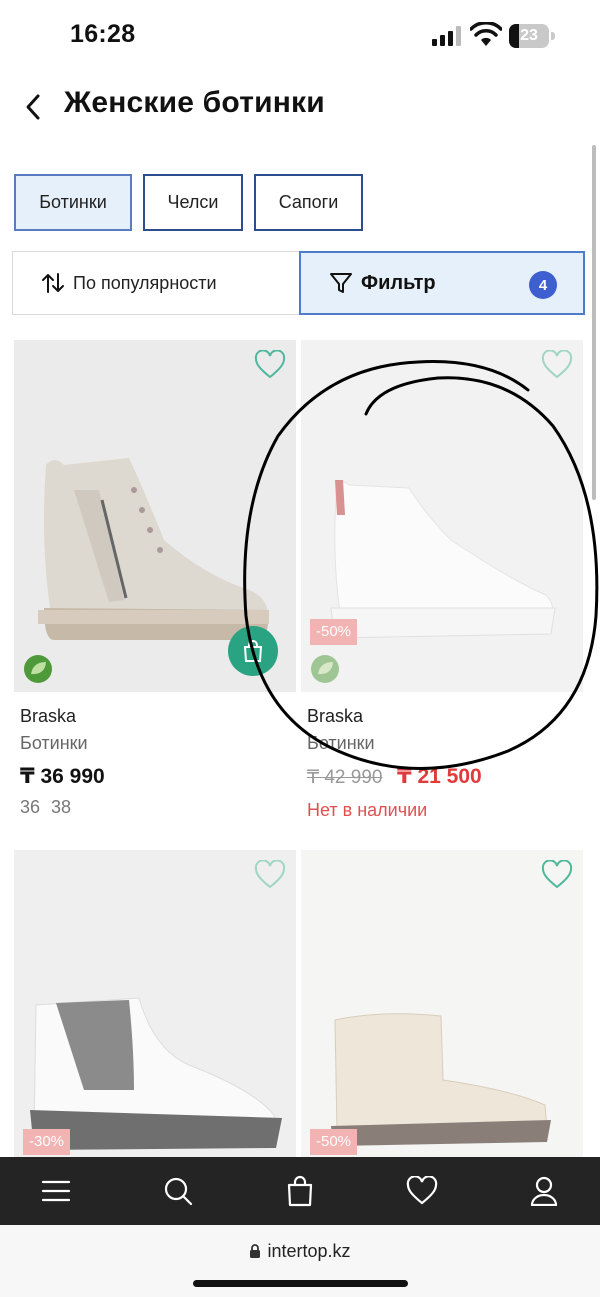 Image resolution: width=600 pixels, height=1297 pixels. I want to click on sort-filter-bar: По популярности Фильтр 4, so click(298, 283).